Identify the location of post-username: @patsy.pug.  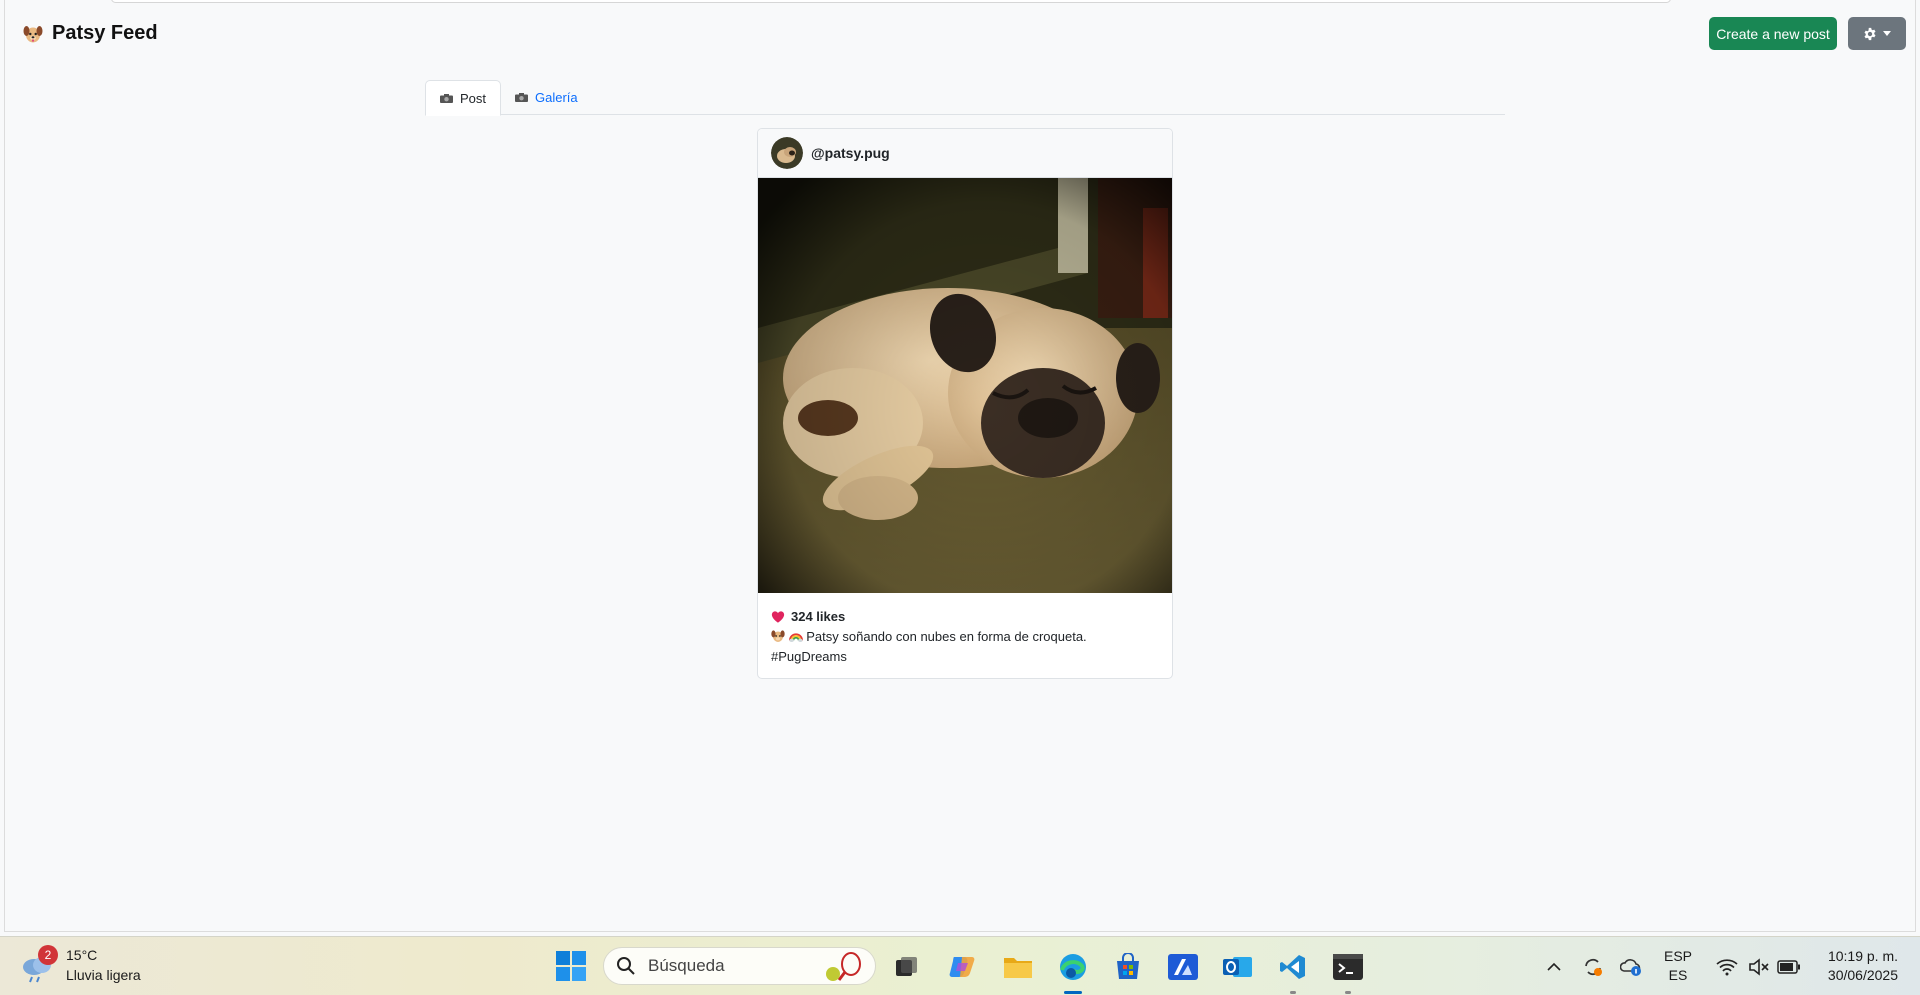
(850, 153).